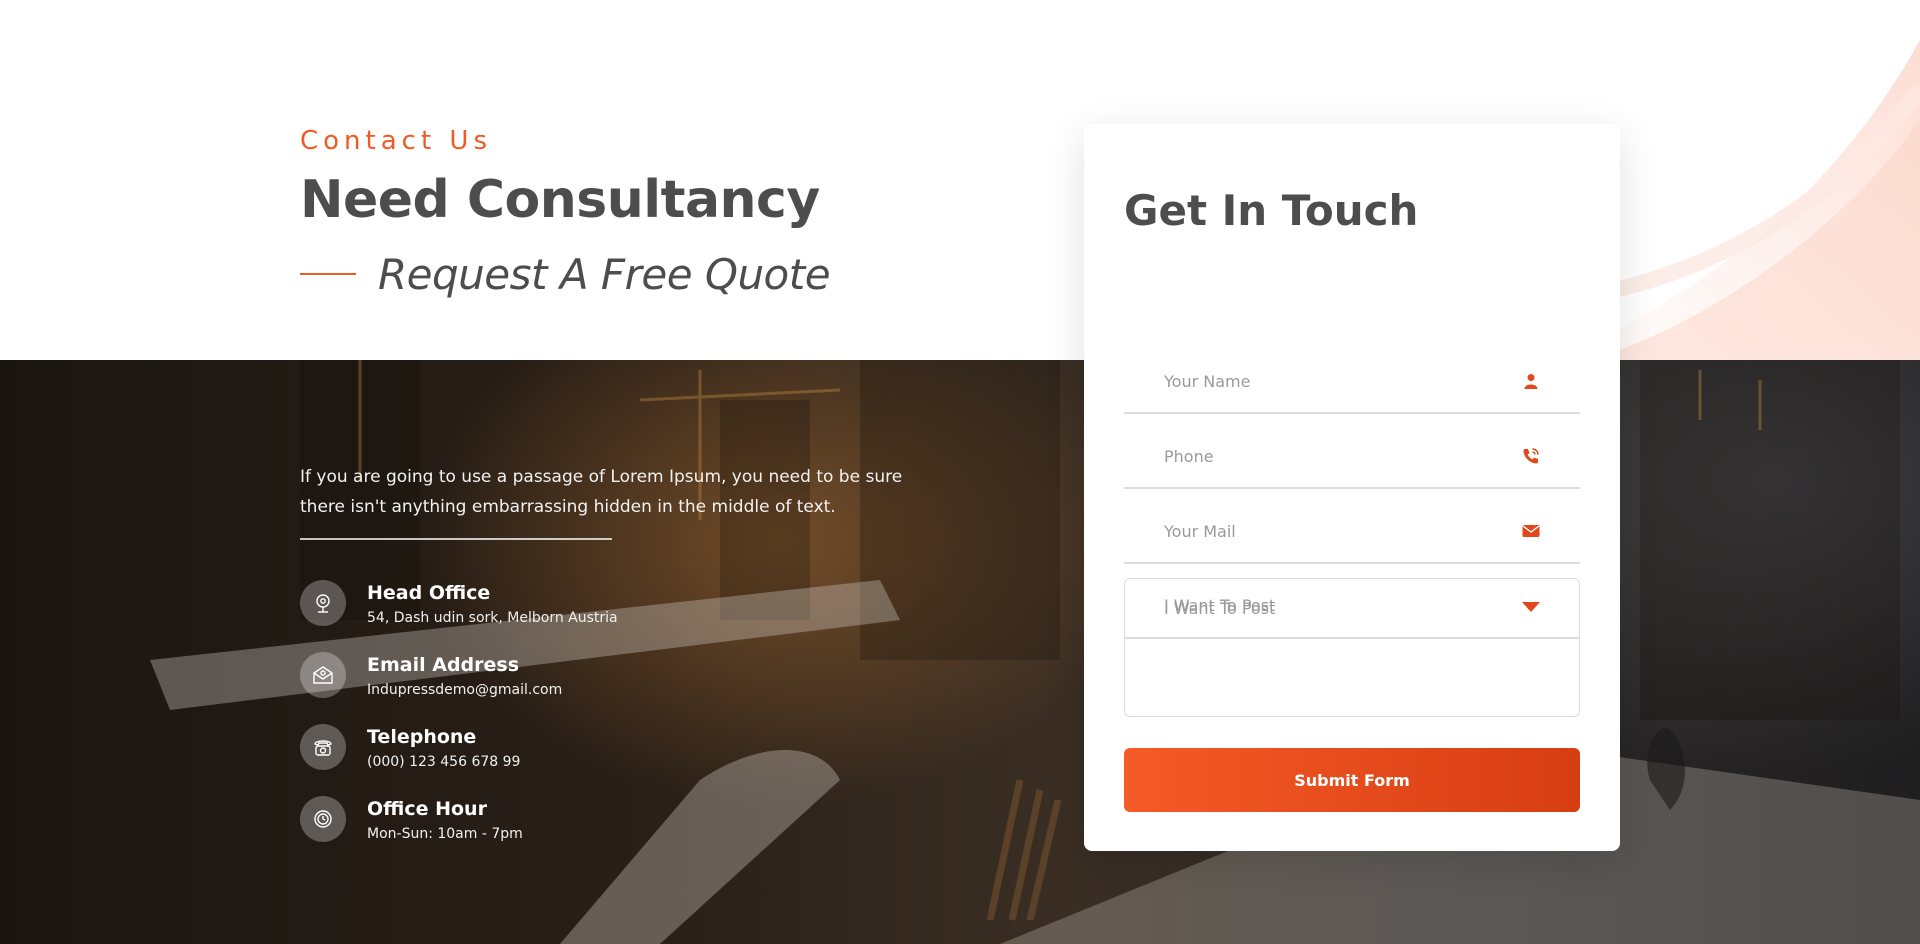 The height and width of the screenshot is (944, 1920). Describe the element at coordinates (443, 665) in the screenshot. I see `info-title: Email Address` at that location.